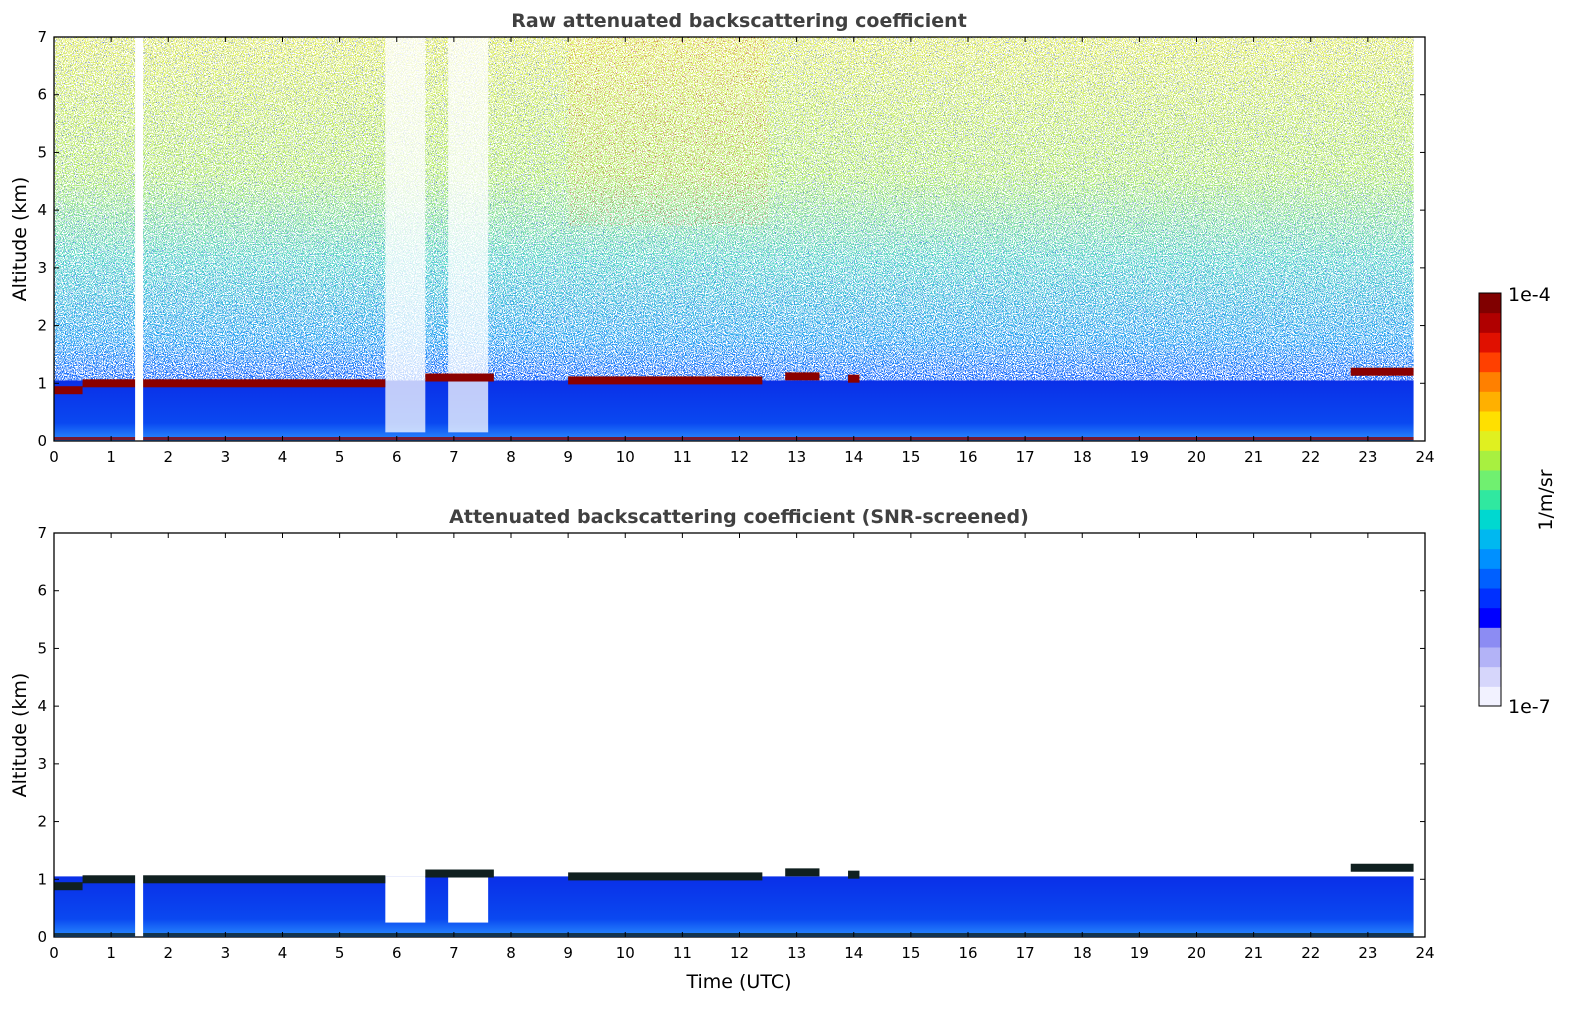 The width and height of the screenshot is (1595, 1020). What do you see at coordinates (42, 37) in the screenshot?
I see `y-tick-label: 7` at bounding box center [42, 37].